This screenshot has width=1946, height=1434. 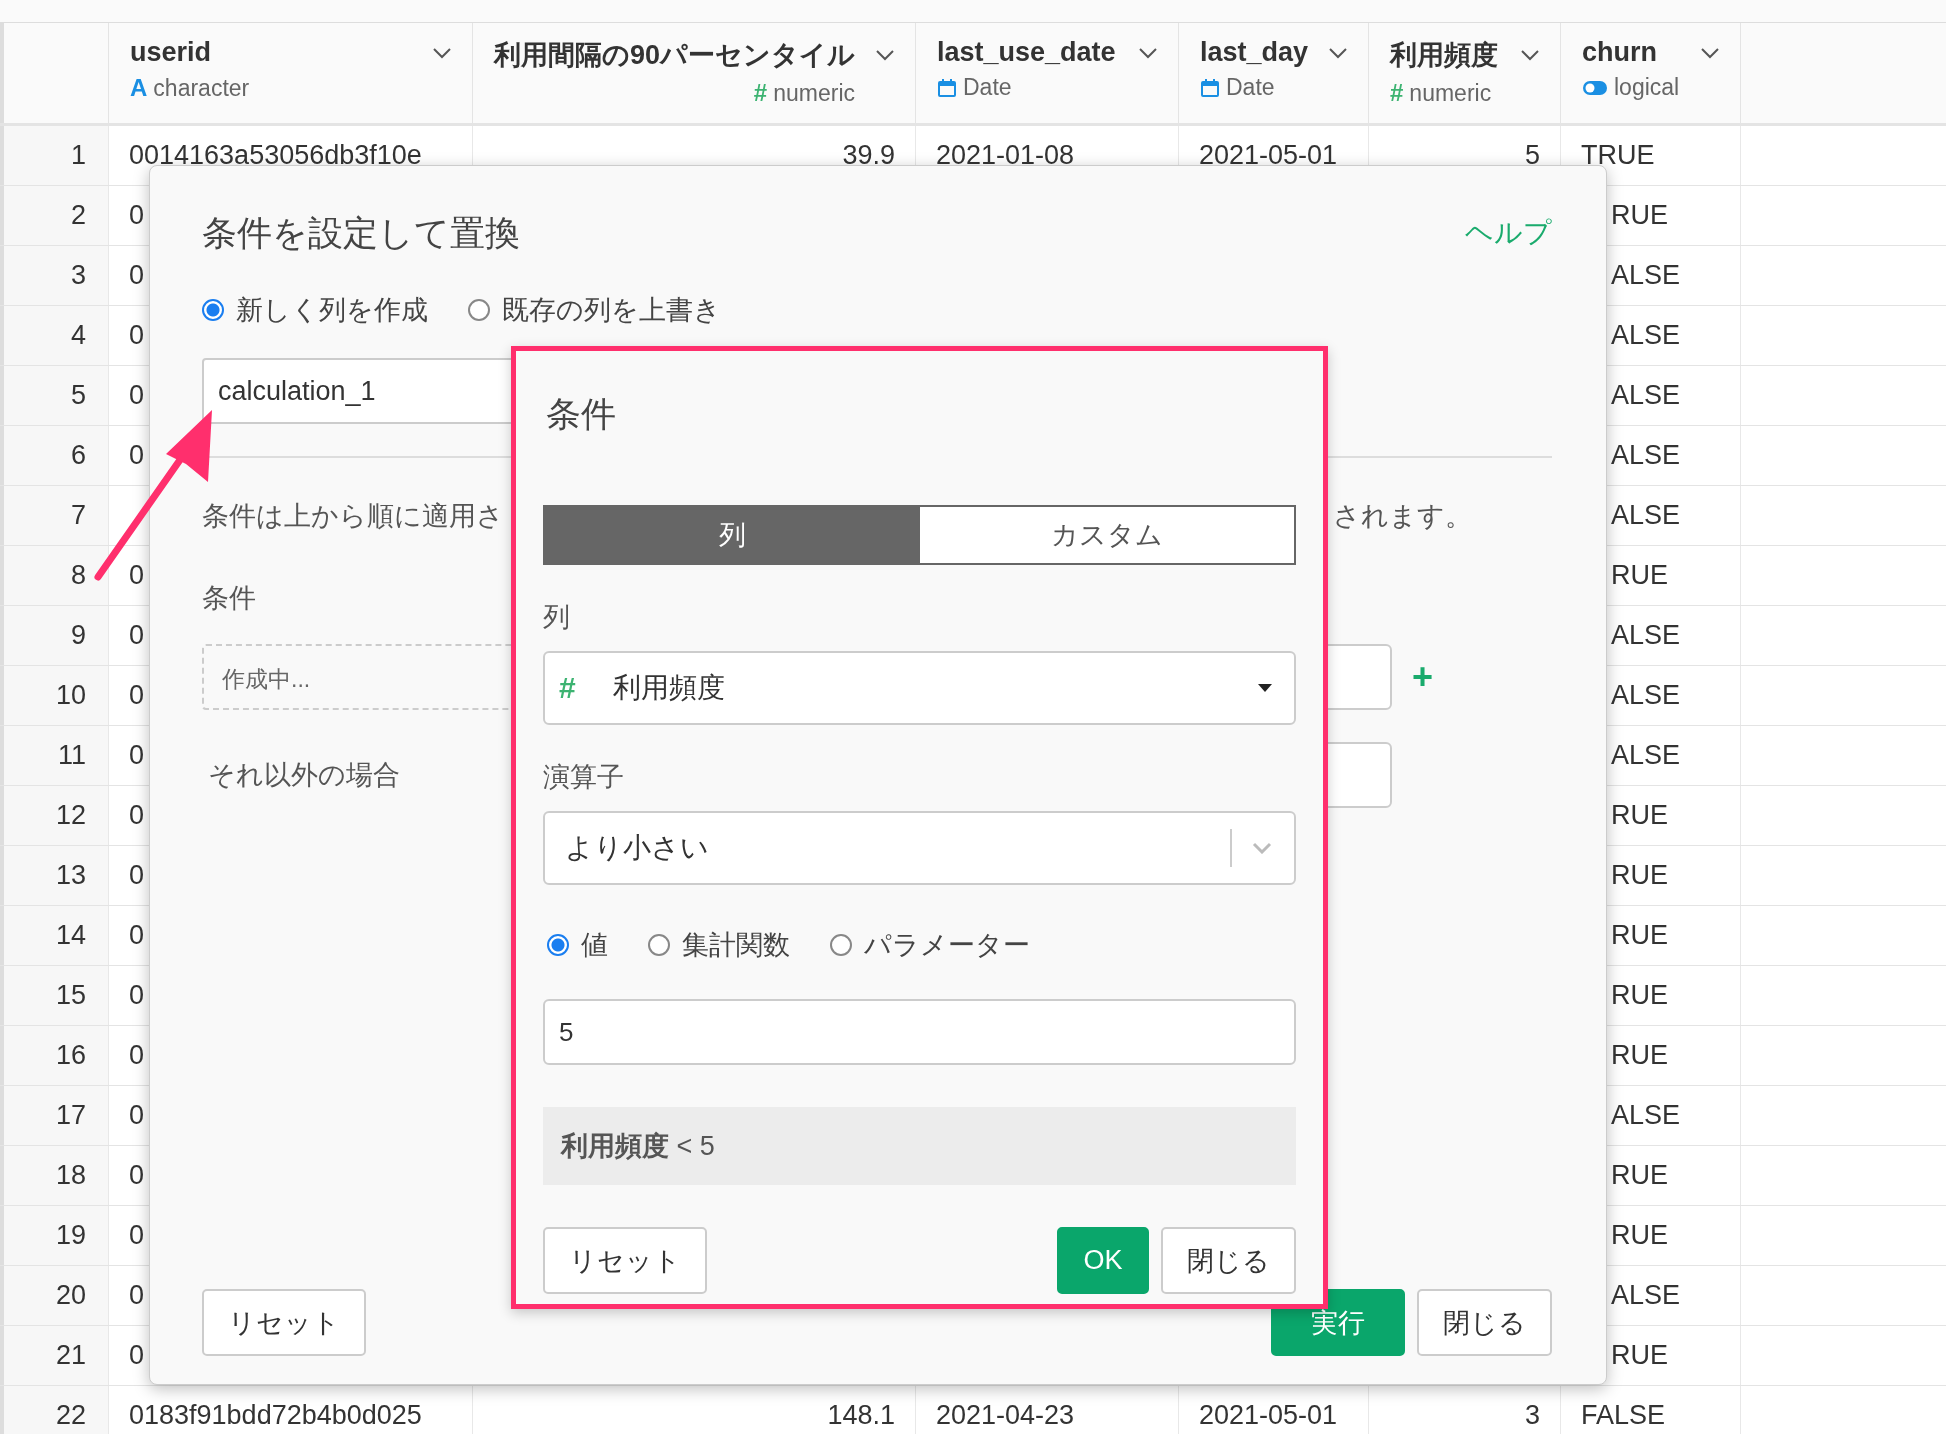 What do you see at coordinates (78, 275) in the screenshot?
I see `row-number: 3` at bounding box center [78, 275].